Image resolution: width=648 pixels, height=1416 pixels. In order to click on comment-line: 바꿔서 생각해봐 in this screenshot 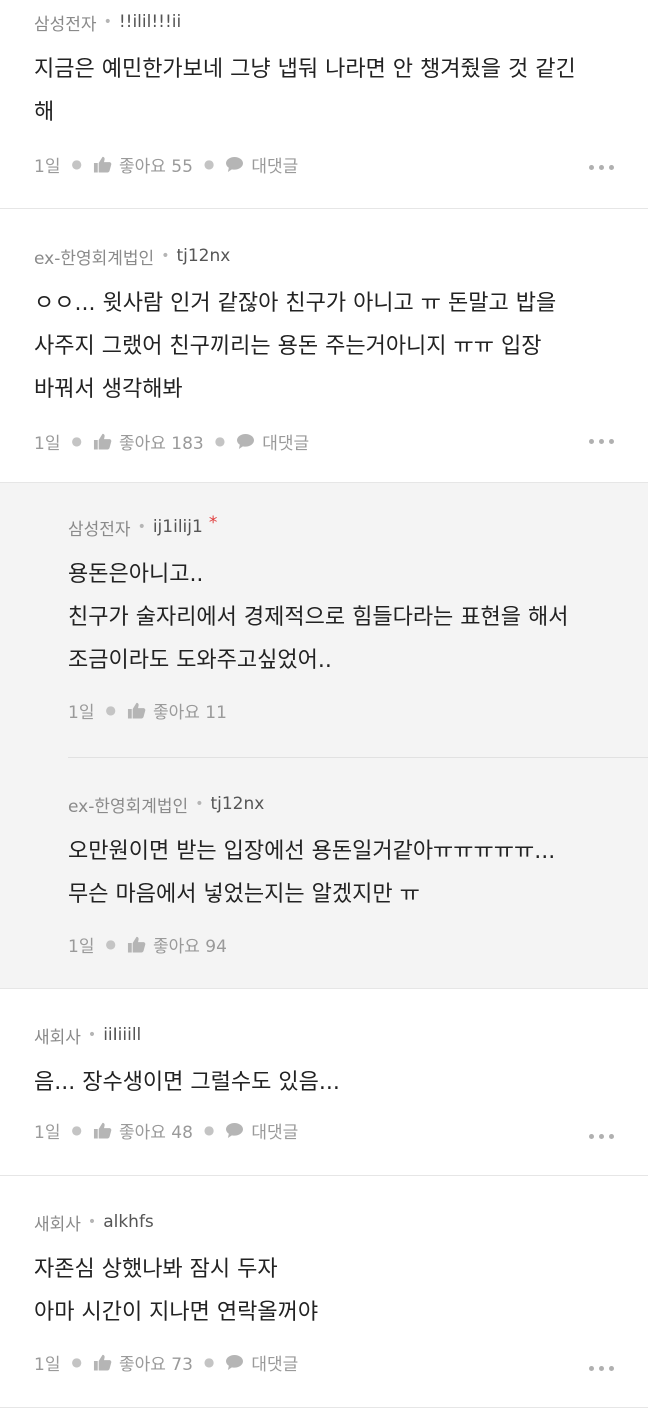, I will do `click(108, 389)`.